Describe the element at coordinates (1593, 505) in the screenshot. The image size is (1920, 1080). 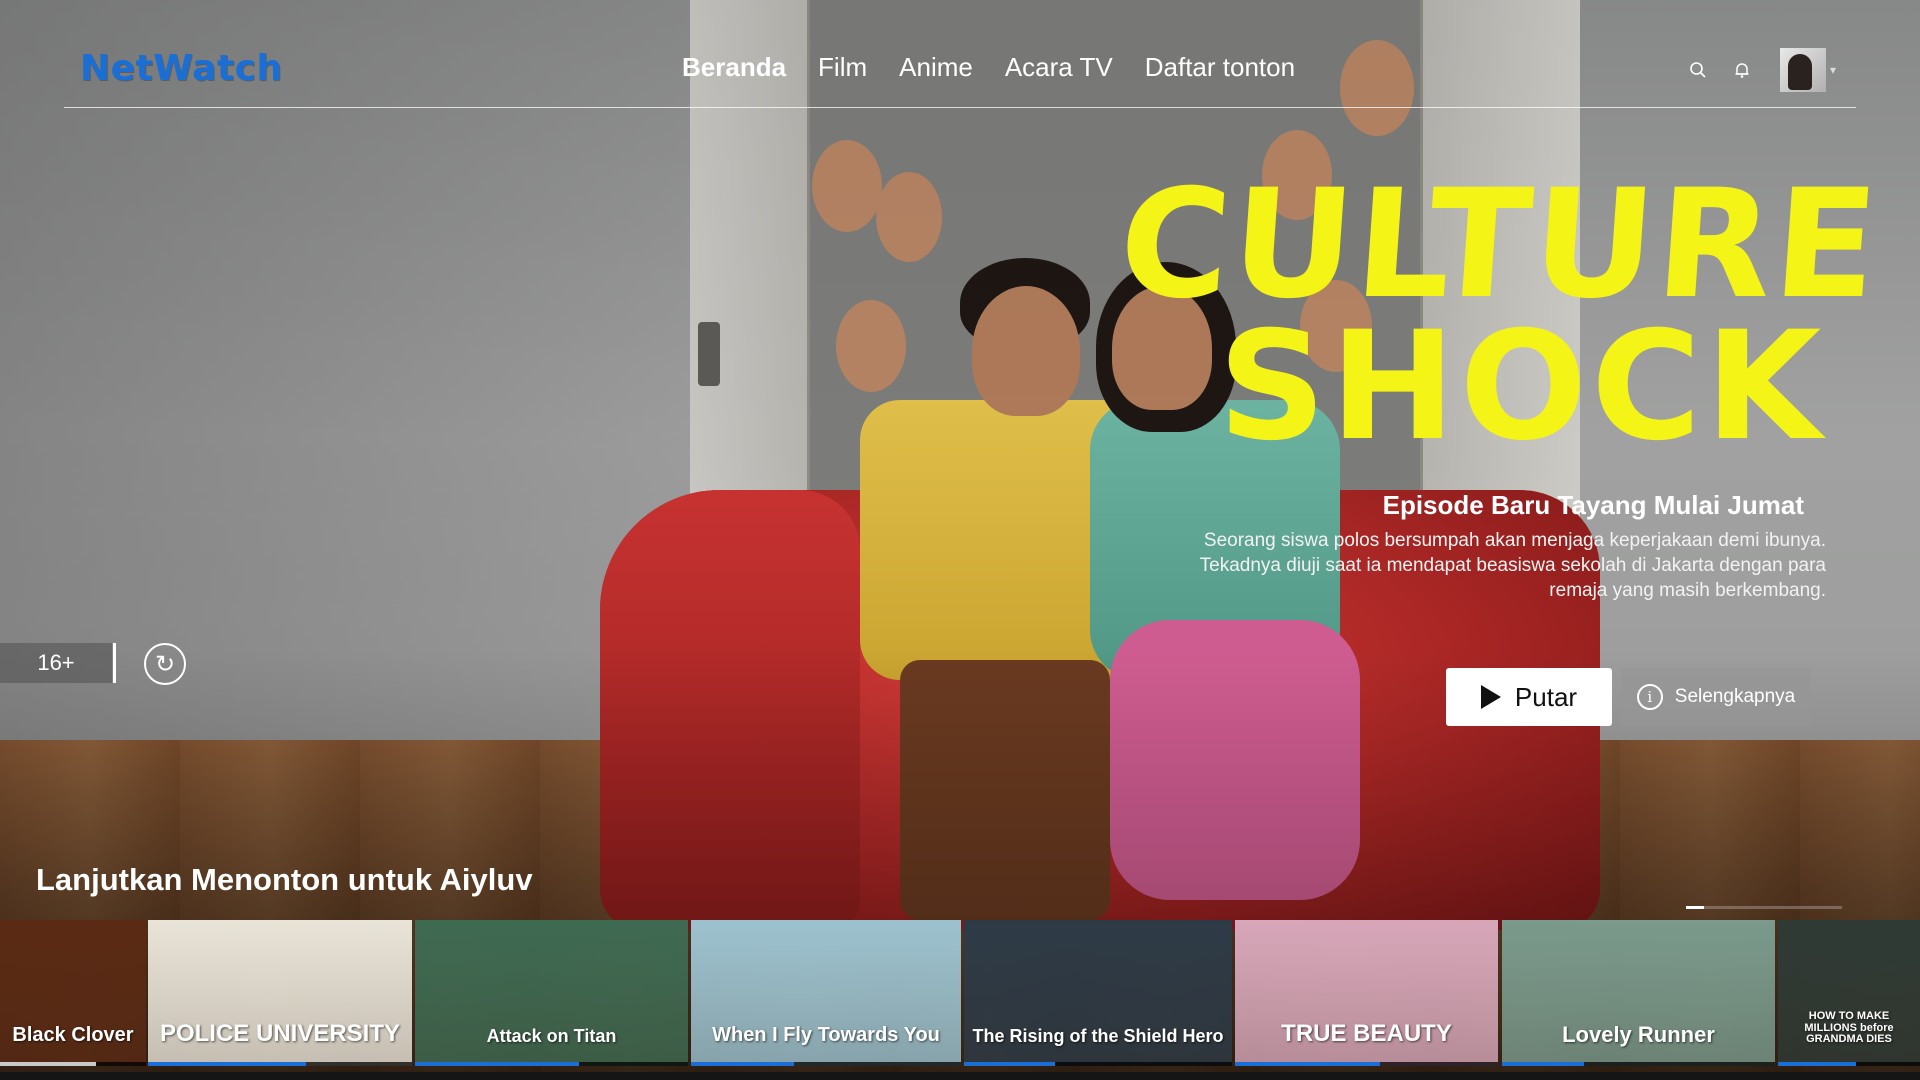
I see `episode-label: Episode Baru Tayang Mulai Jumat` at that location.